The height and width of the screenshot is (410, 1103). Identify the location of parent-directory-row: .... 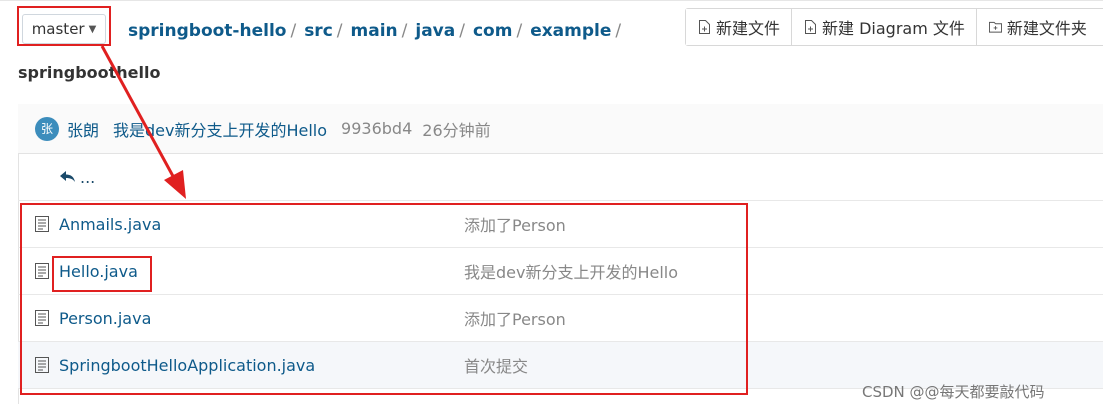
(560, 177).